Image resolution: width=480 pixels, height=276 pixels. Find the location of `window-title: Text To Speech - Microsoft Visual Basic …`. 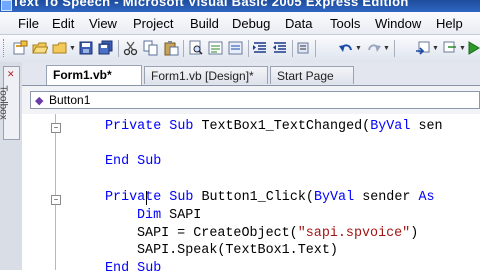

window-title: Text To Speech - Microsoft Visual Basic … is located at coordinates (210, 4).